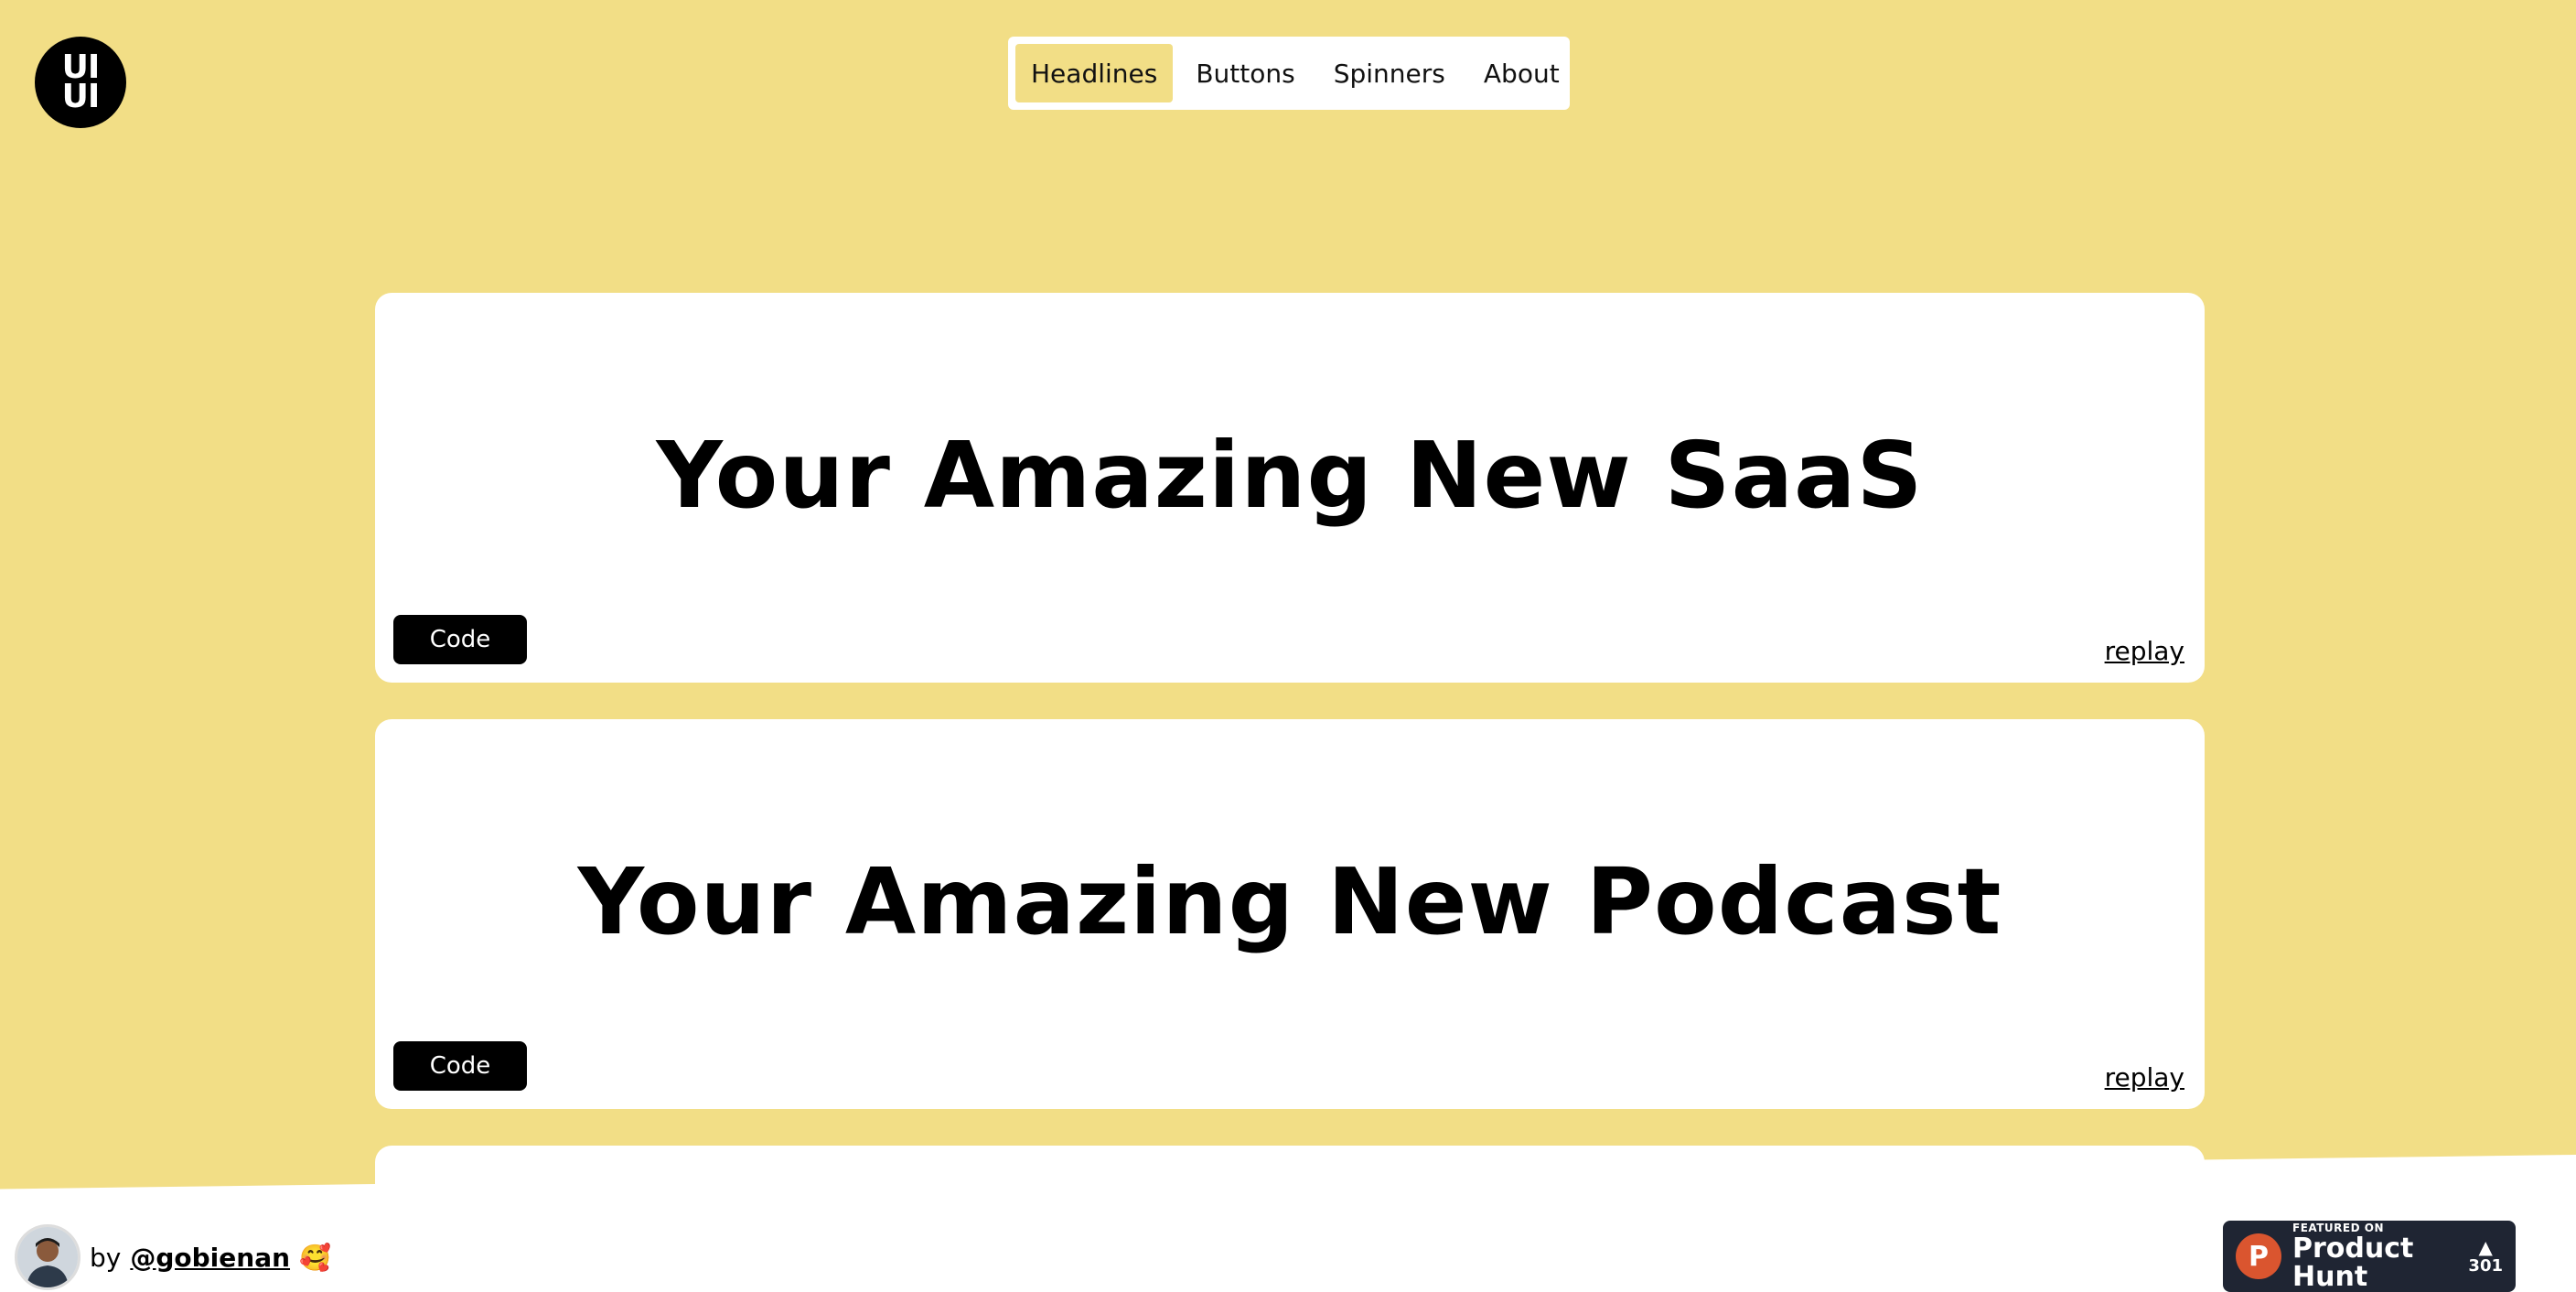  Describe the element at coordinates (2486, 1265) in the screenshot. I see `ph-count-value: 301` at that location.